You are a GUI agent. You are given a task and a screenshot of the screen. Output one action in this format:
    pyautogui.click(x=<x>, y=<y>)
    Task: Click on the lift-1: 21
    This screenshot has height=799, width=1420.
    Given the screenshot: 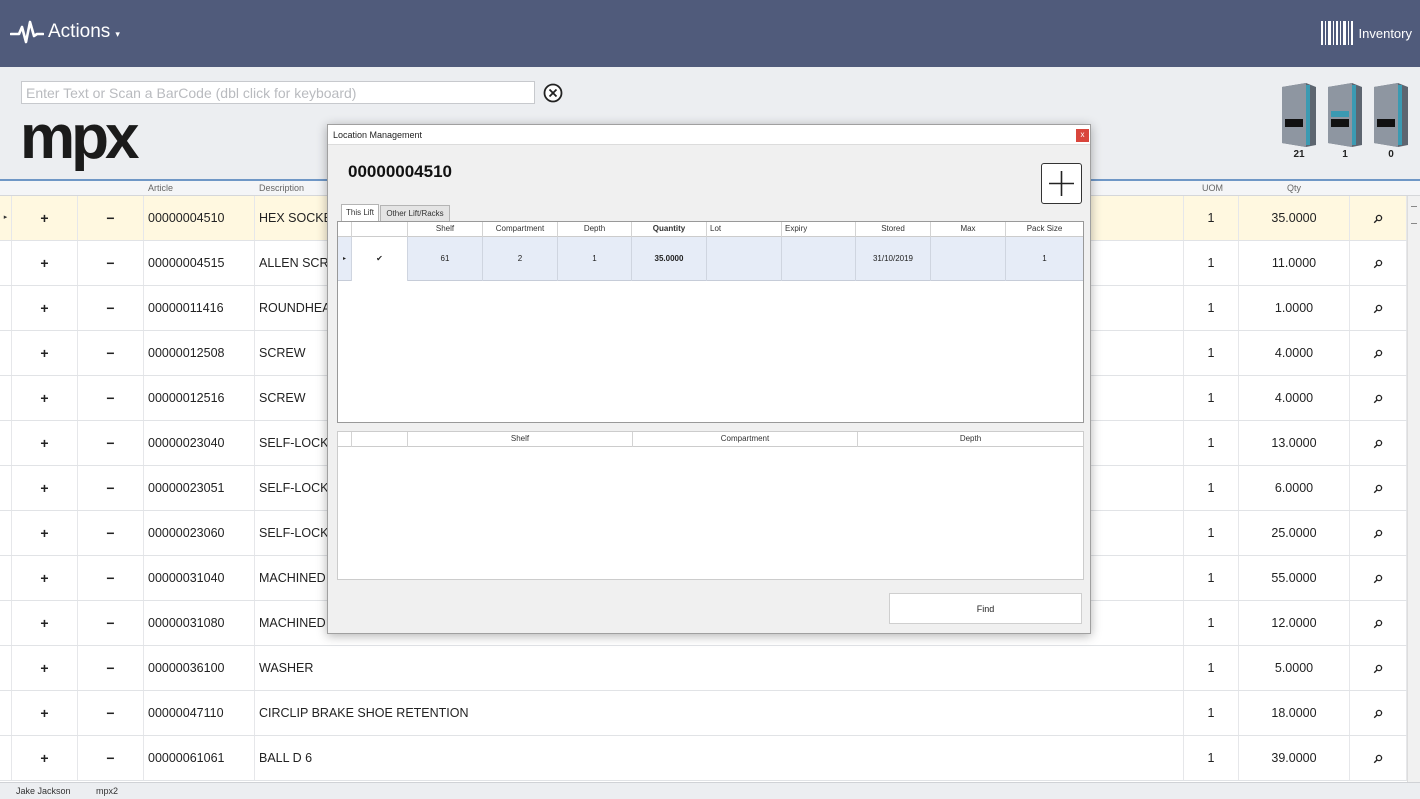 What is the action you would take?
    pyautogui.click(x=1299, y=120)
    